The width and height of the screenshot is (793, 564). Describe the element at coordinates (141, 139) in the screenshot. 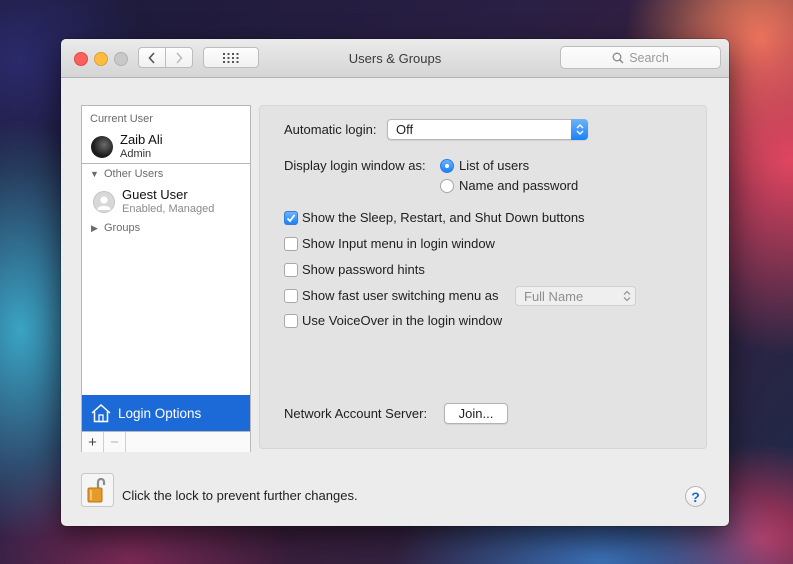

I see `current-user-name: Zaib Ali` at that location.